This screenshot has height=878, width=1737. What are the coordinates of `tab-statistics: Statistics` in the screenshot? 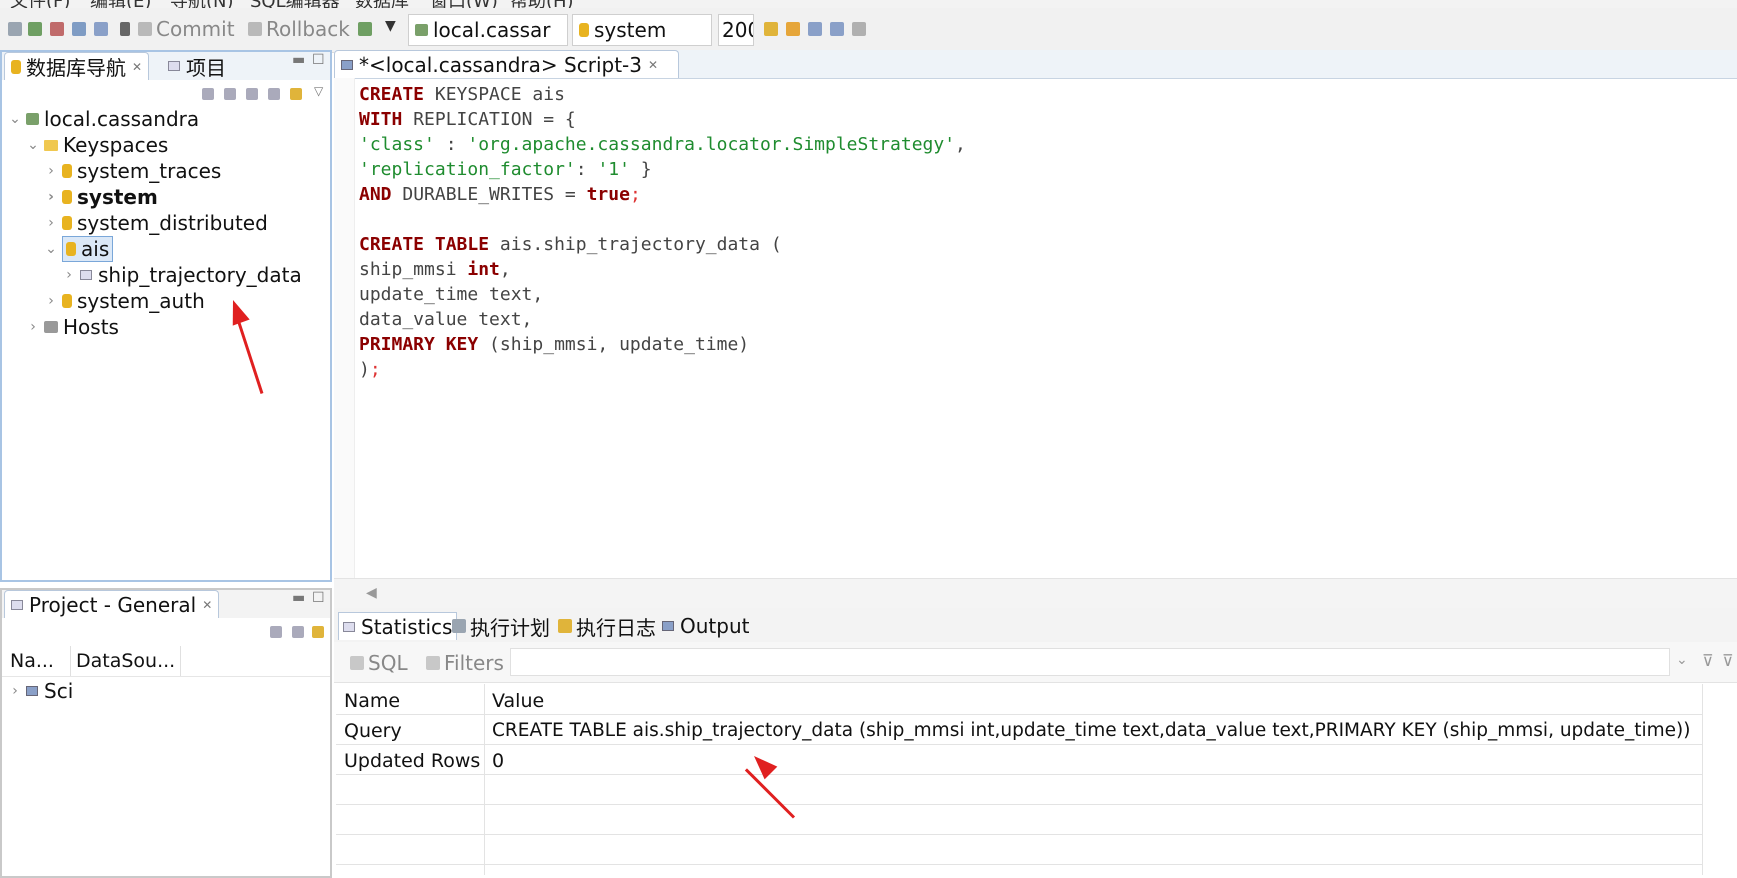 It's located at (398, 626).